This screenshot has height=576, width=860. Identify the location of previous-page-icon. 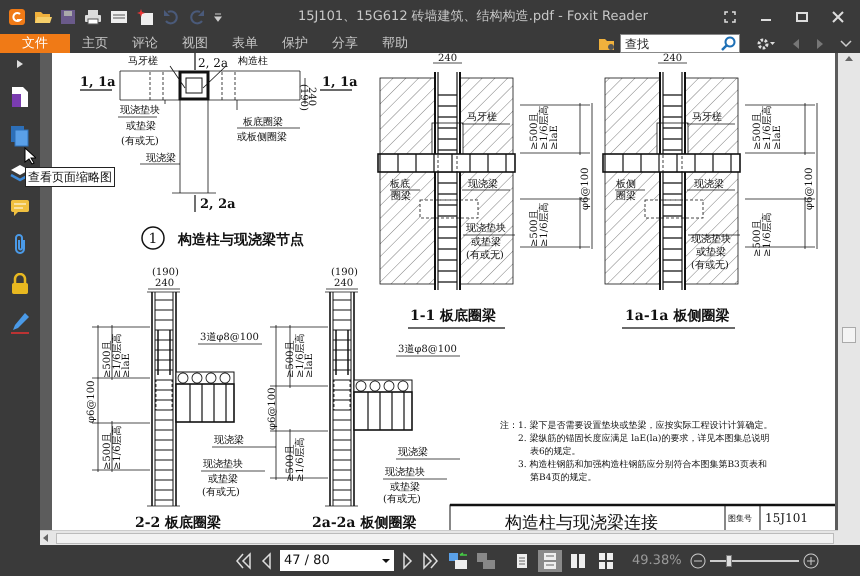
(266, 561).